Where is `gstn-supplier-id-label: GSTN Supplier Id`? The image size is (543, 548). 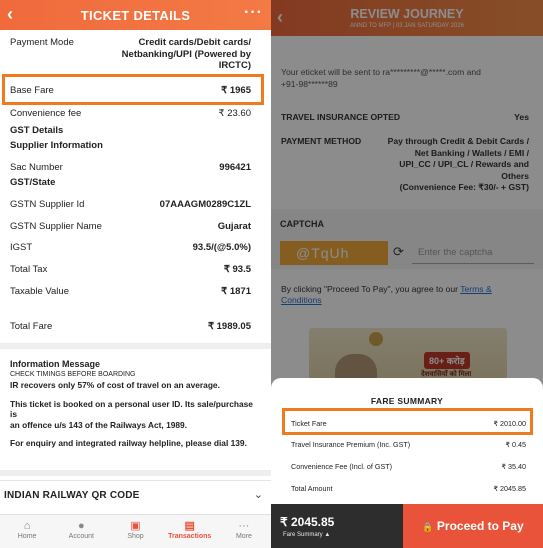
gstn-supplier-id-label: GSTN Supplier Id is located at coordinates (47, 204).